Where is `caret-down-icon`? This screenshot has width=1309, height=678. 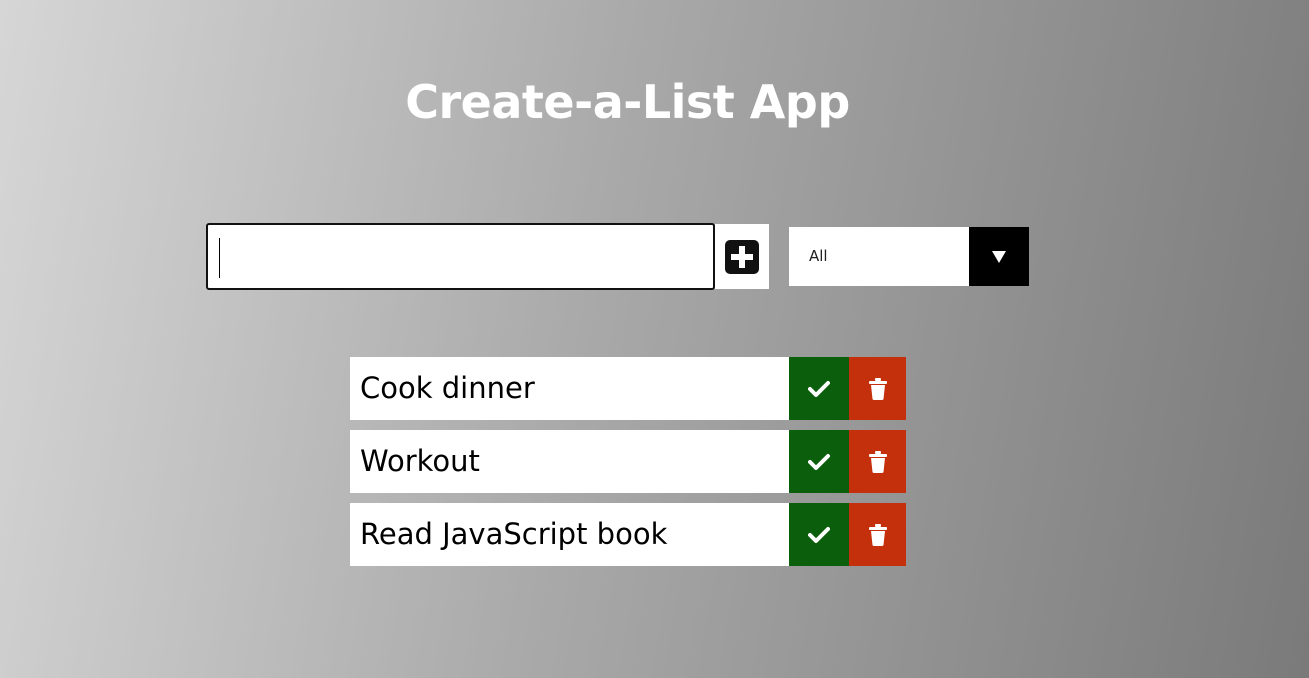 caret-down-icon is located at coordinates (999, 256).